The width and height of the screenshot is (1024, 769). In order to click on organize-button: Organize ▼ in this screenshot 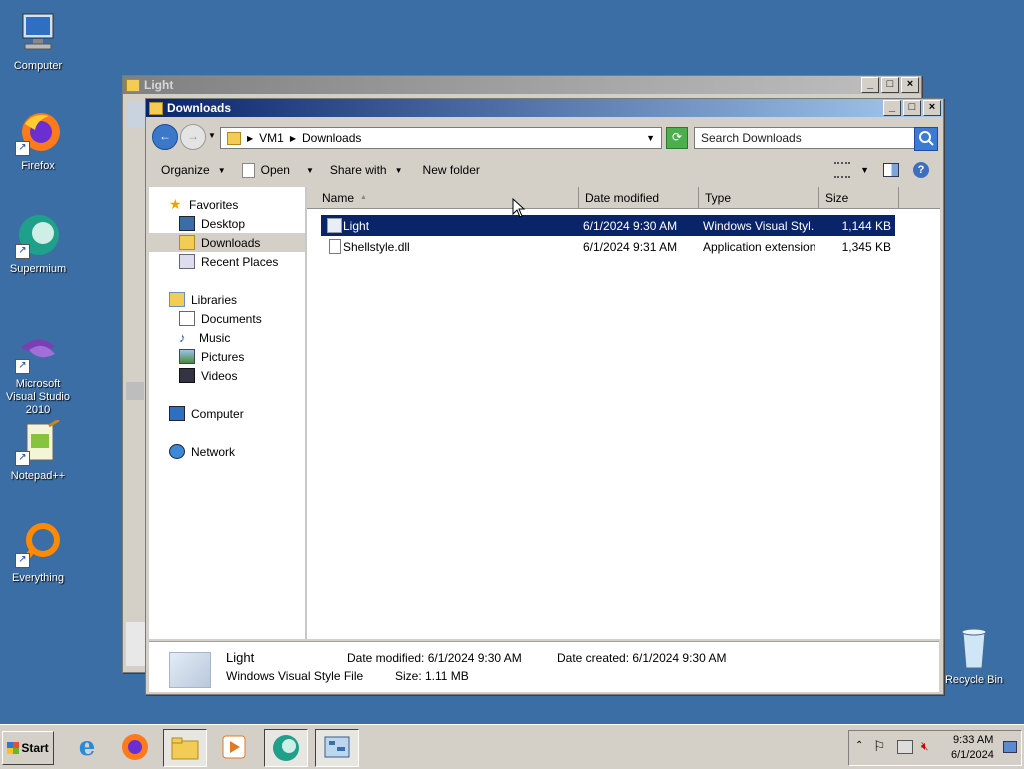, I will do `click(193, 170)`.